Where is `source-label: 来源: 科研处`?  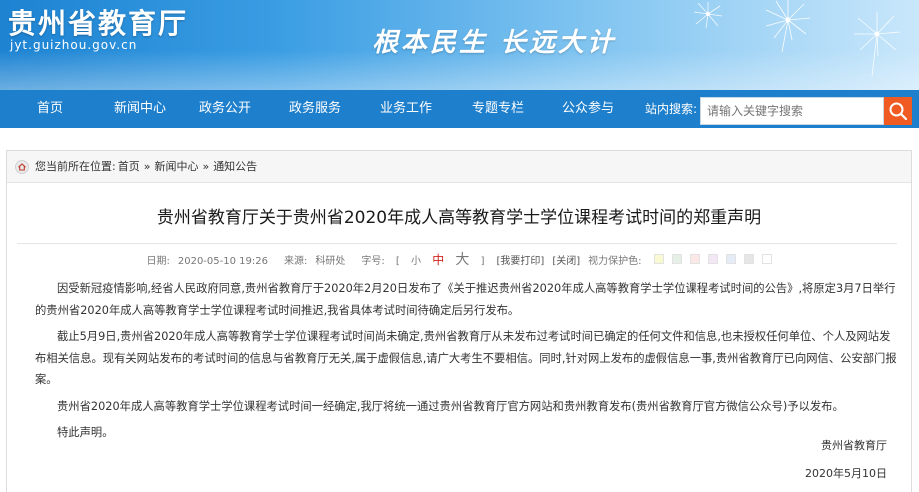
source-label: 来源: 科研处 is located at coordinates (314, 259).